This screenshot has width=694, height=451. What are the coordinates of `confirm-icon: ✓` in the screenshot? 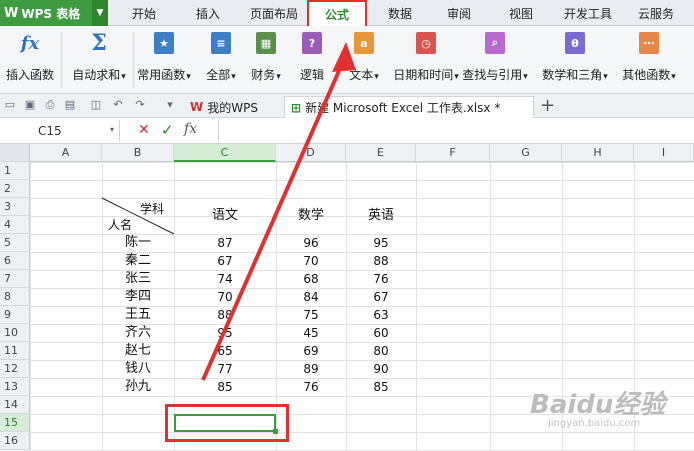 It's located at (167, 130).